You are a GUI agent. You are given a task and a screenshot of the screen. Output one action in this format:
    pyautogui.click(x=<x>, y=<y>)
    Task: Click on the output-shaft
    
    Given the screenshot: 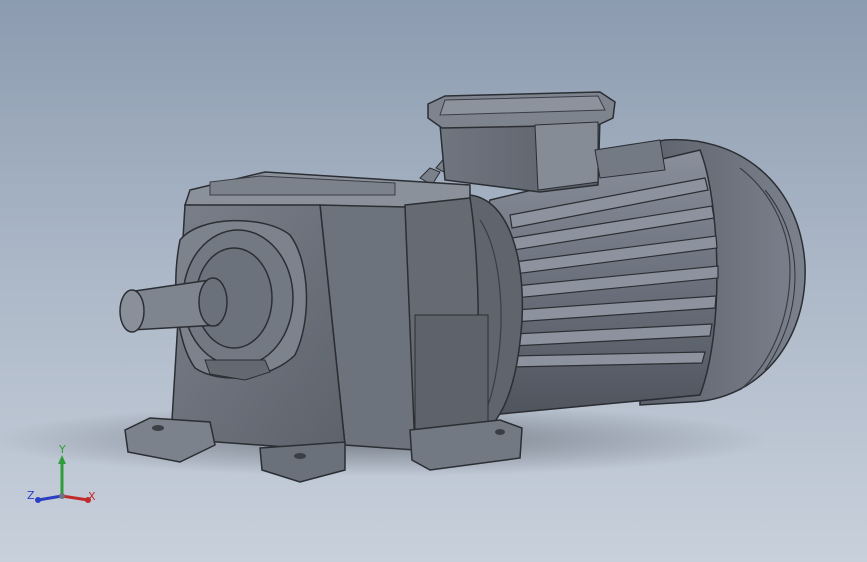 What is the action you would take?
    pyautogui.click(x=173, y=305)
    